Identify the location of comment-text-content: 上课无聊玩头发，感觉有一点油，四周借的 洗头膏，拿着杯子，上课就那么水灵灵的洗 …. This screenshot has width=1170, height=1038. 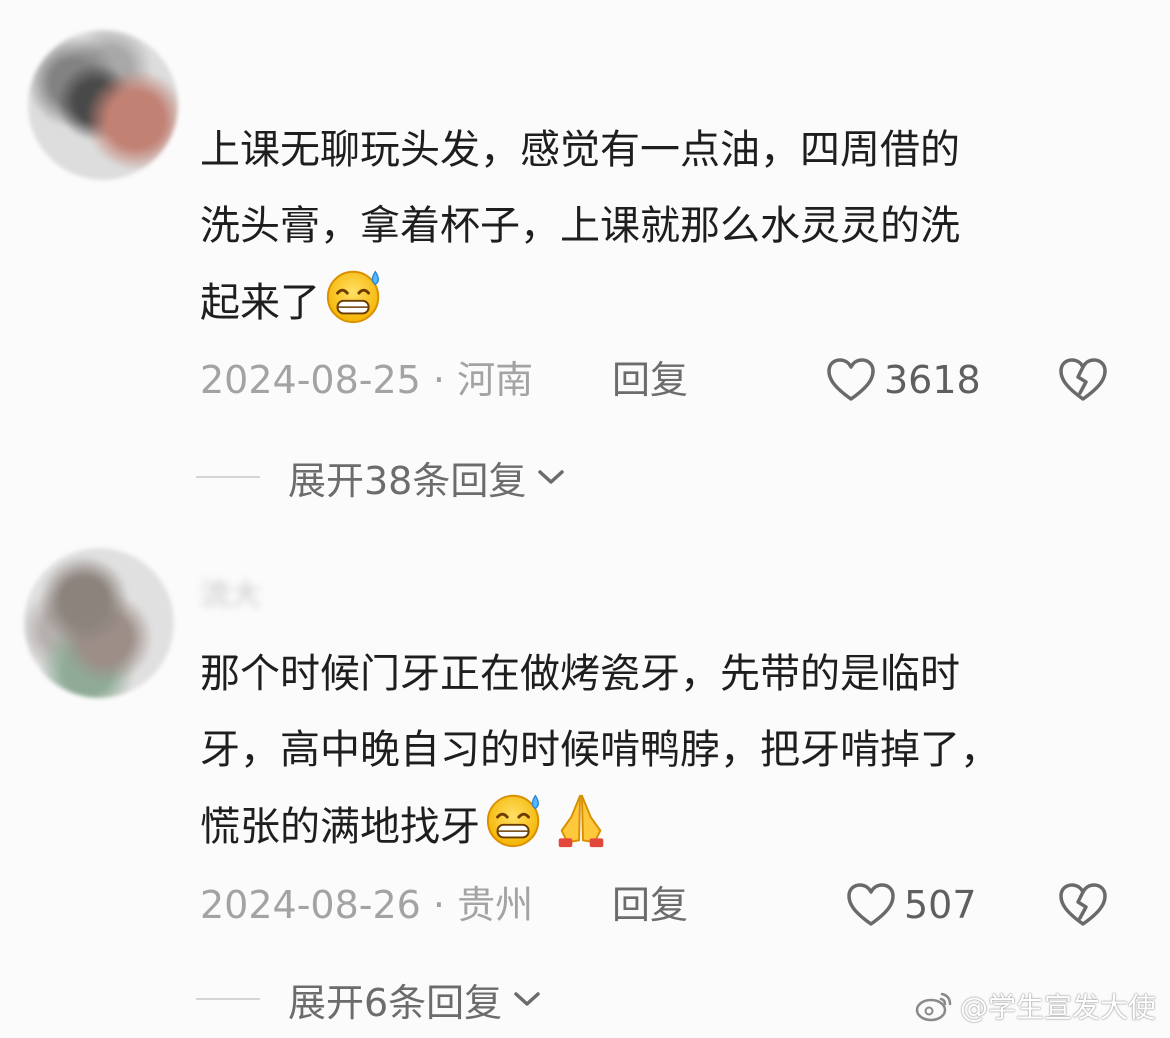
(580, 226).